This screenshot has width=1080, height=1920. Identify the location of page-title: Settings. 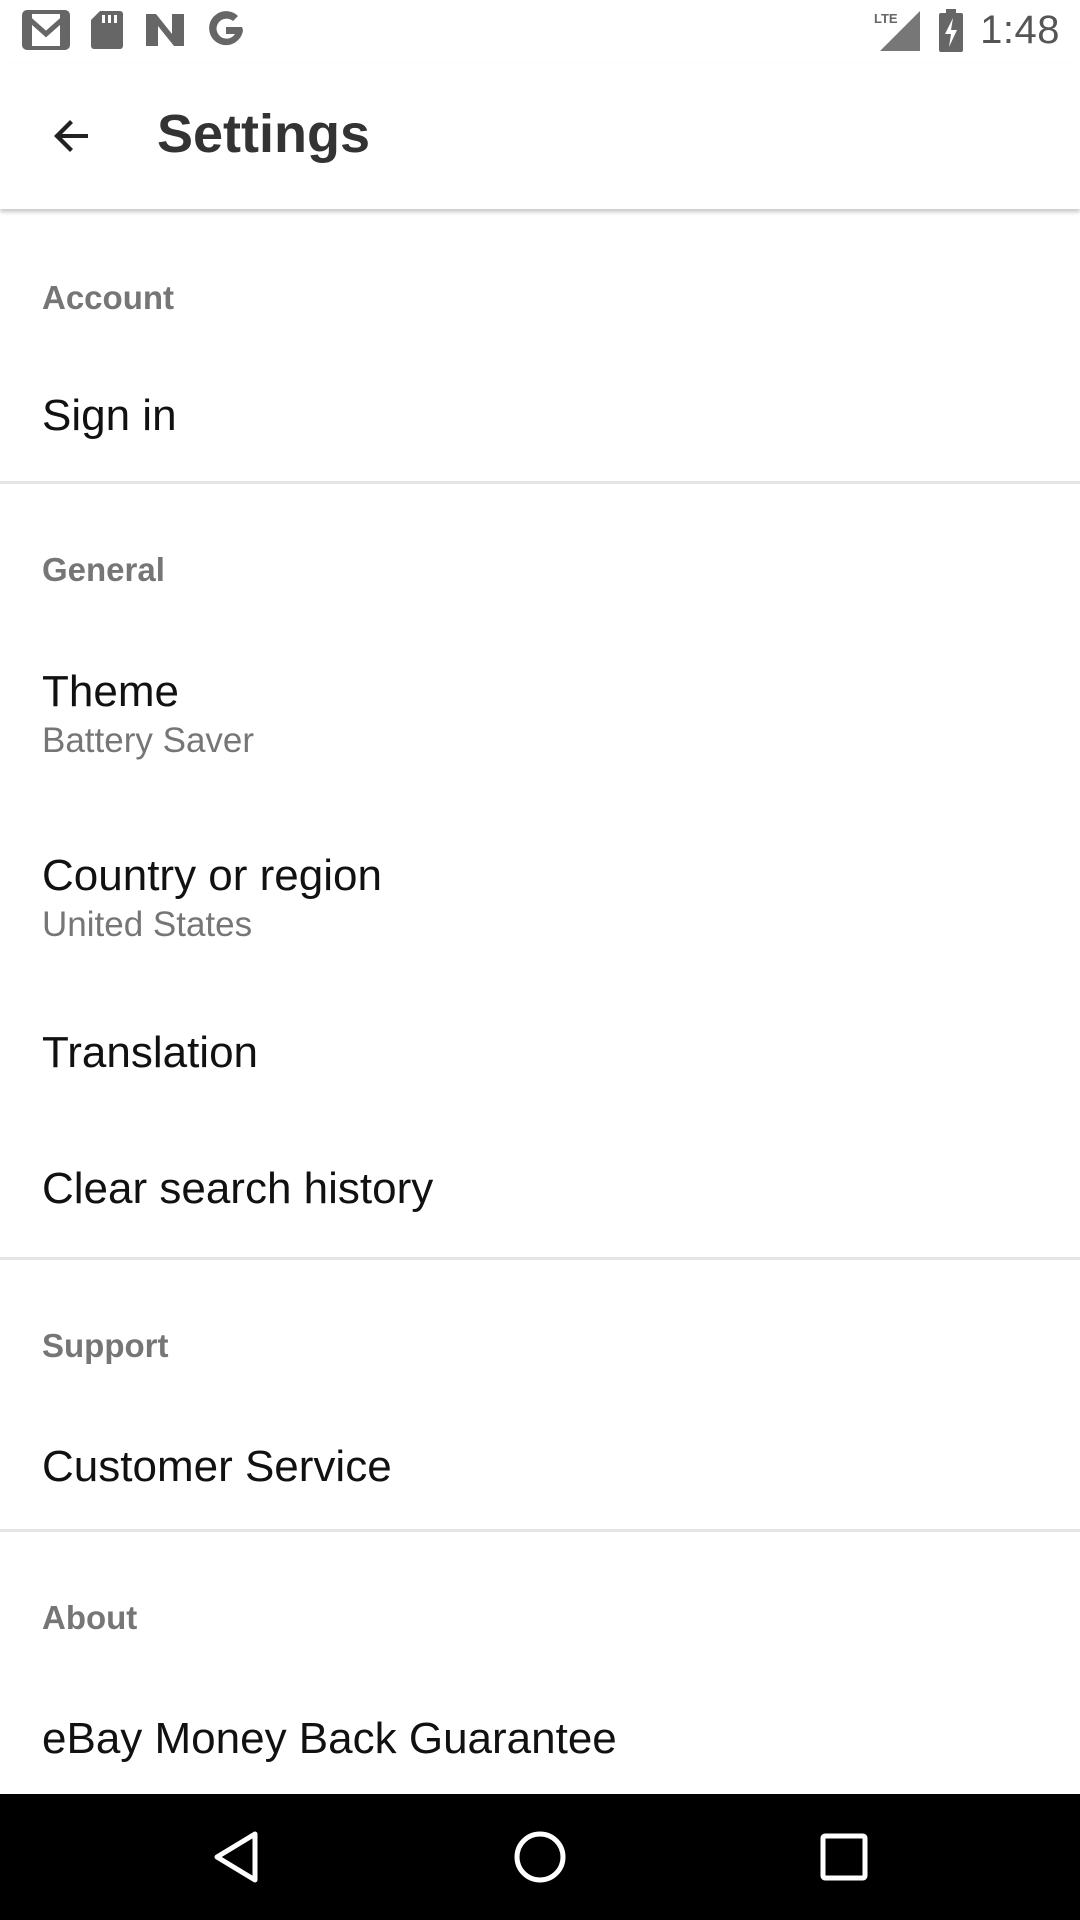
(264, 134).